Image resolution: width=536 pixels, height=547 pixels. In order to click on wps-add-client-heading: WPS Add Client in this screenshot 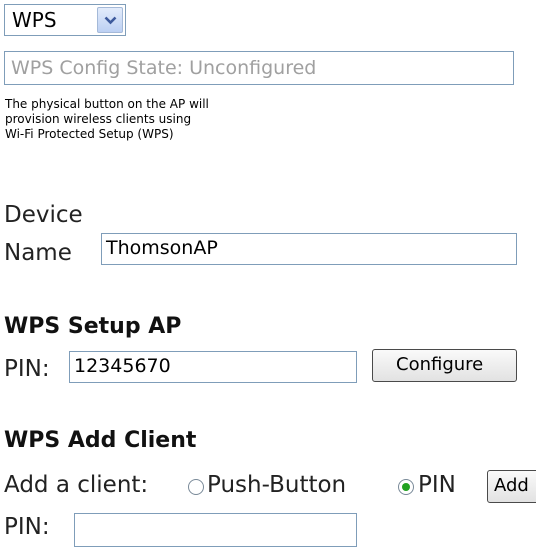, I will do `click(100, 440)`.